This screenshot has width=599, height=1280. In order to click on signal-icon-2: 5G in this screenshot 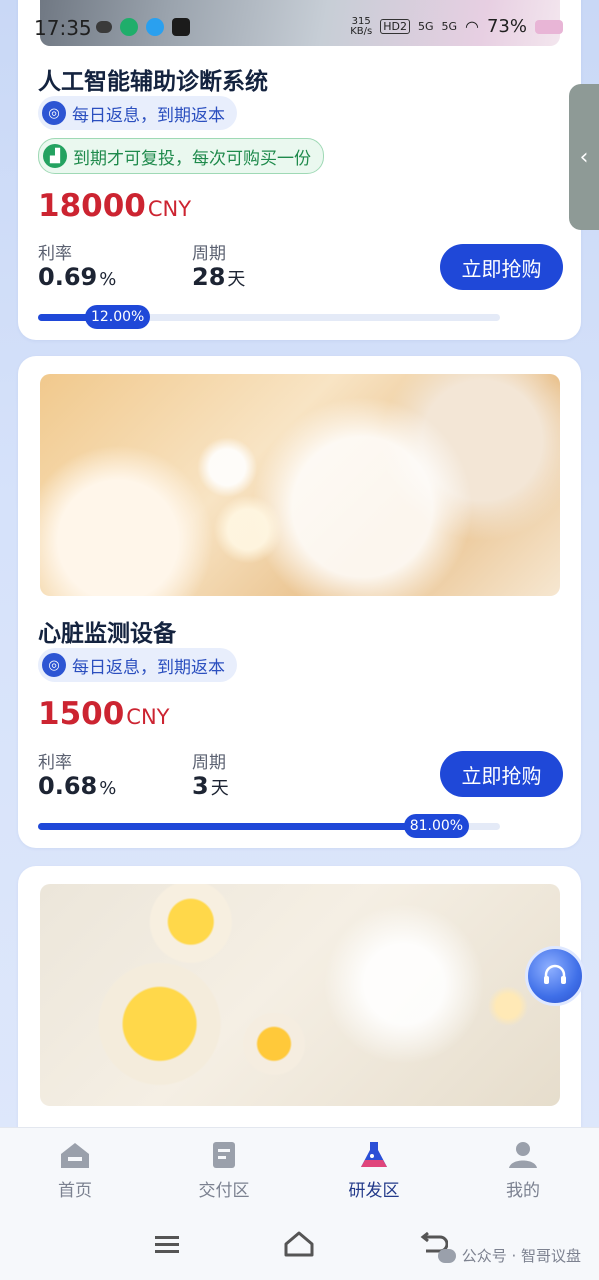, I will do `click(449, 26)`.